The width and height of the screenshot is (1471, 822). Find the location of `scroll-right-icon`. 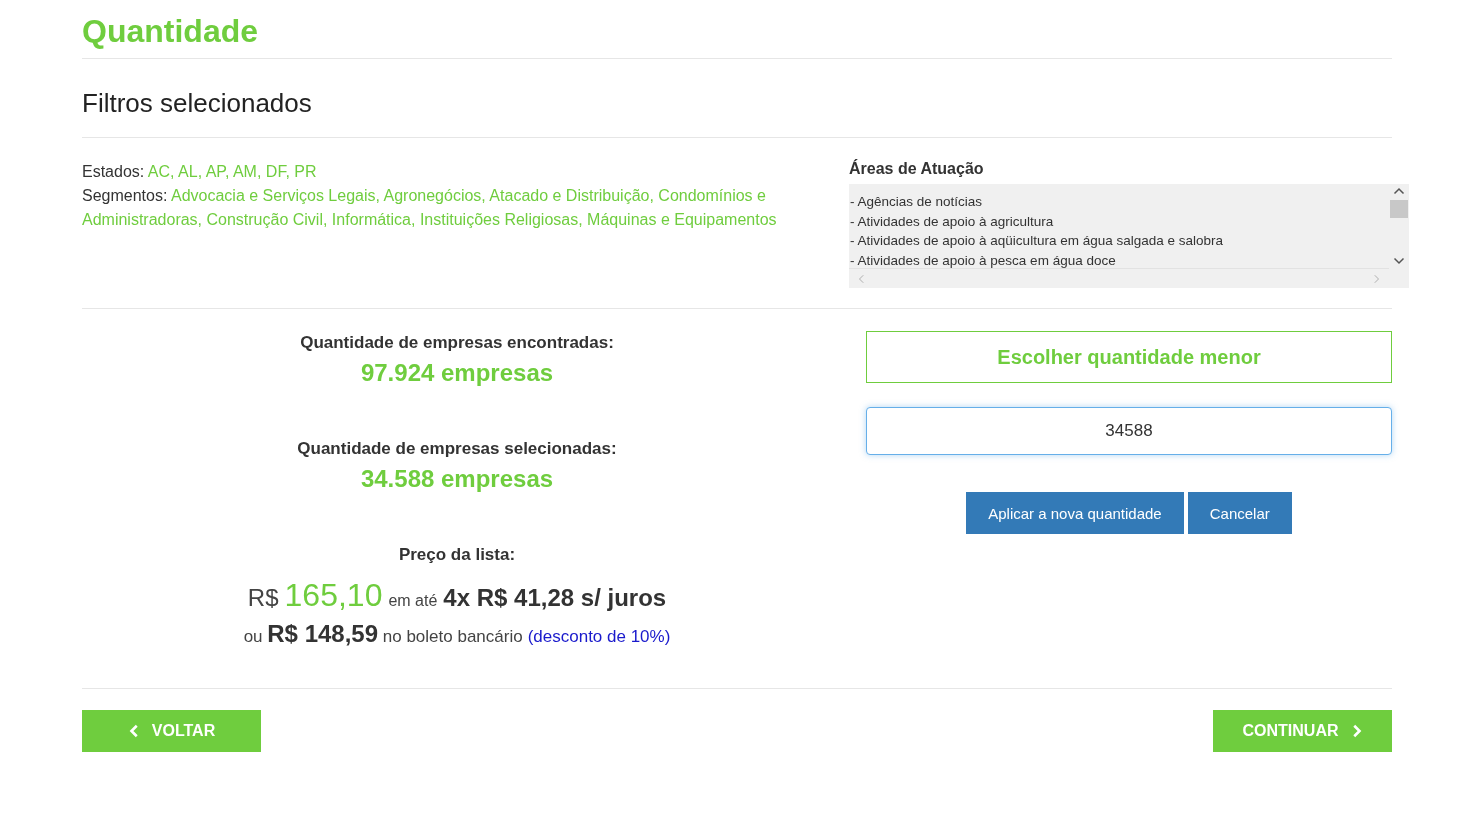

scroll-right-icon is located at coordinates (1376, 278).